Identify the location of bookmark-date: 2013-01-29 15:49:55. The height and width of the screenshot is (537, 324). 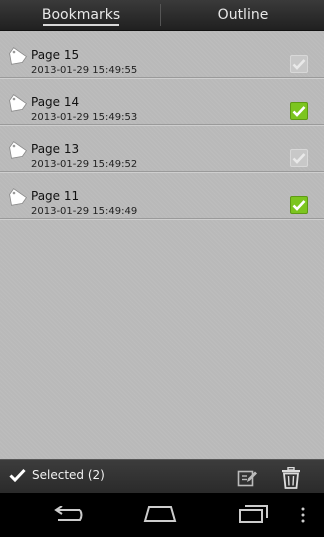
(84, 70).